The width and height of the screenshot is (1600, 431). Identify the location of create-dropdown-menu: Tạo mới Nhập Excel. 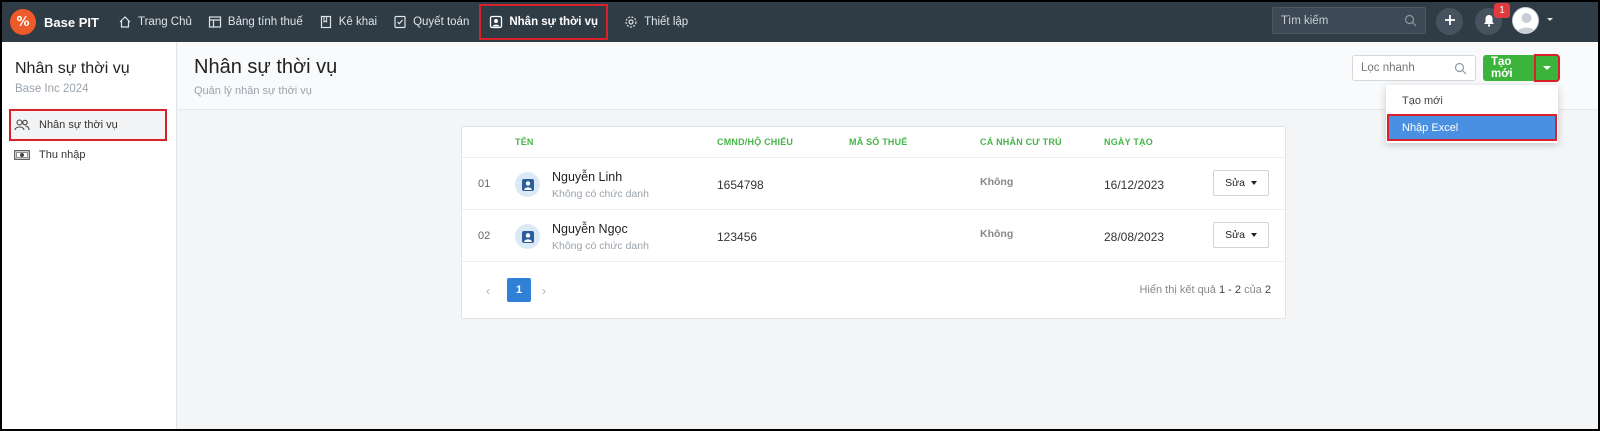
(1472, 114).